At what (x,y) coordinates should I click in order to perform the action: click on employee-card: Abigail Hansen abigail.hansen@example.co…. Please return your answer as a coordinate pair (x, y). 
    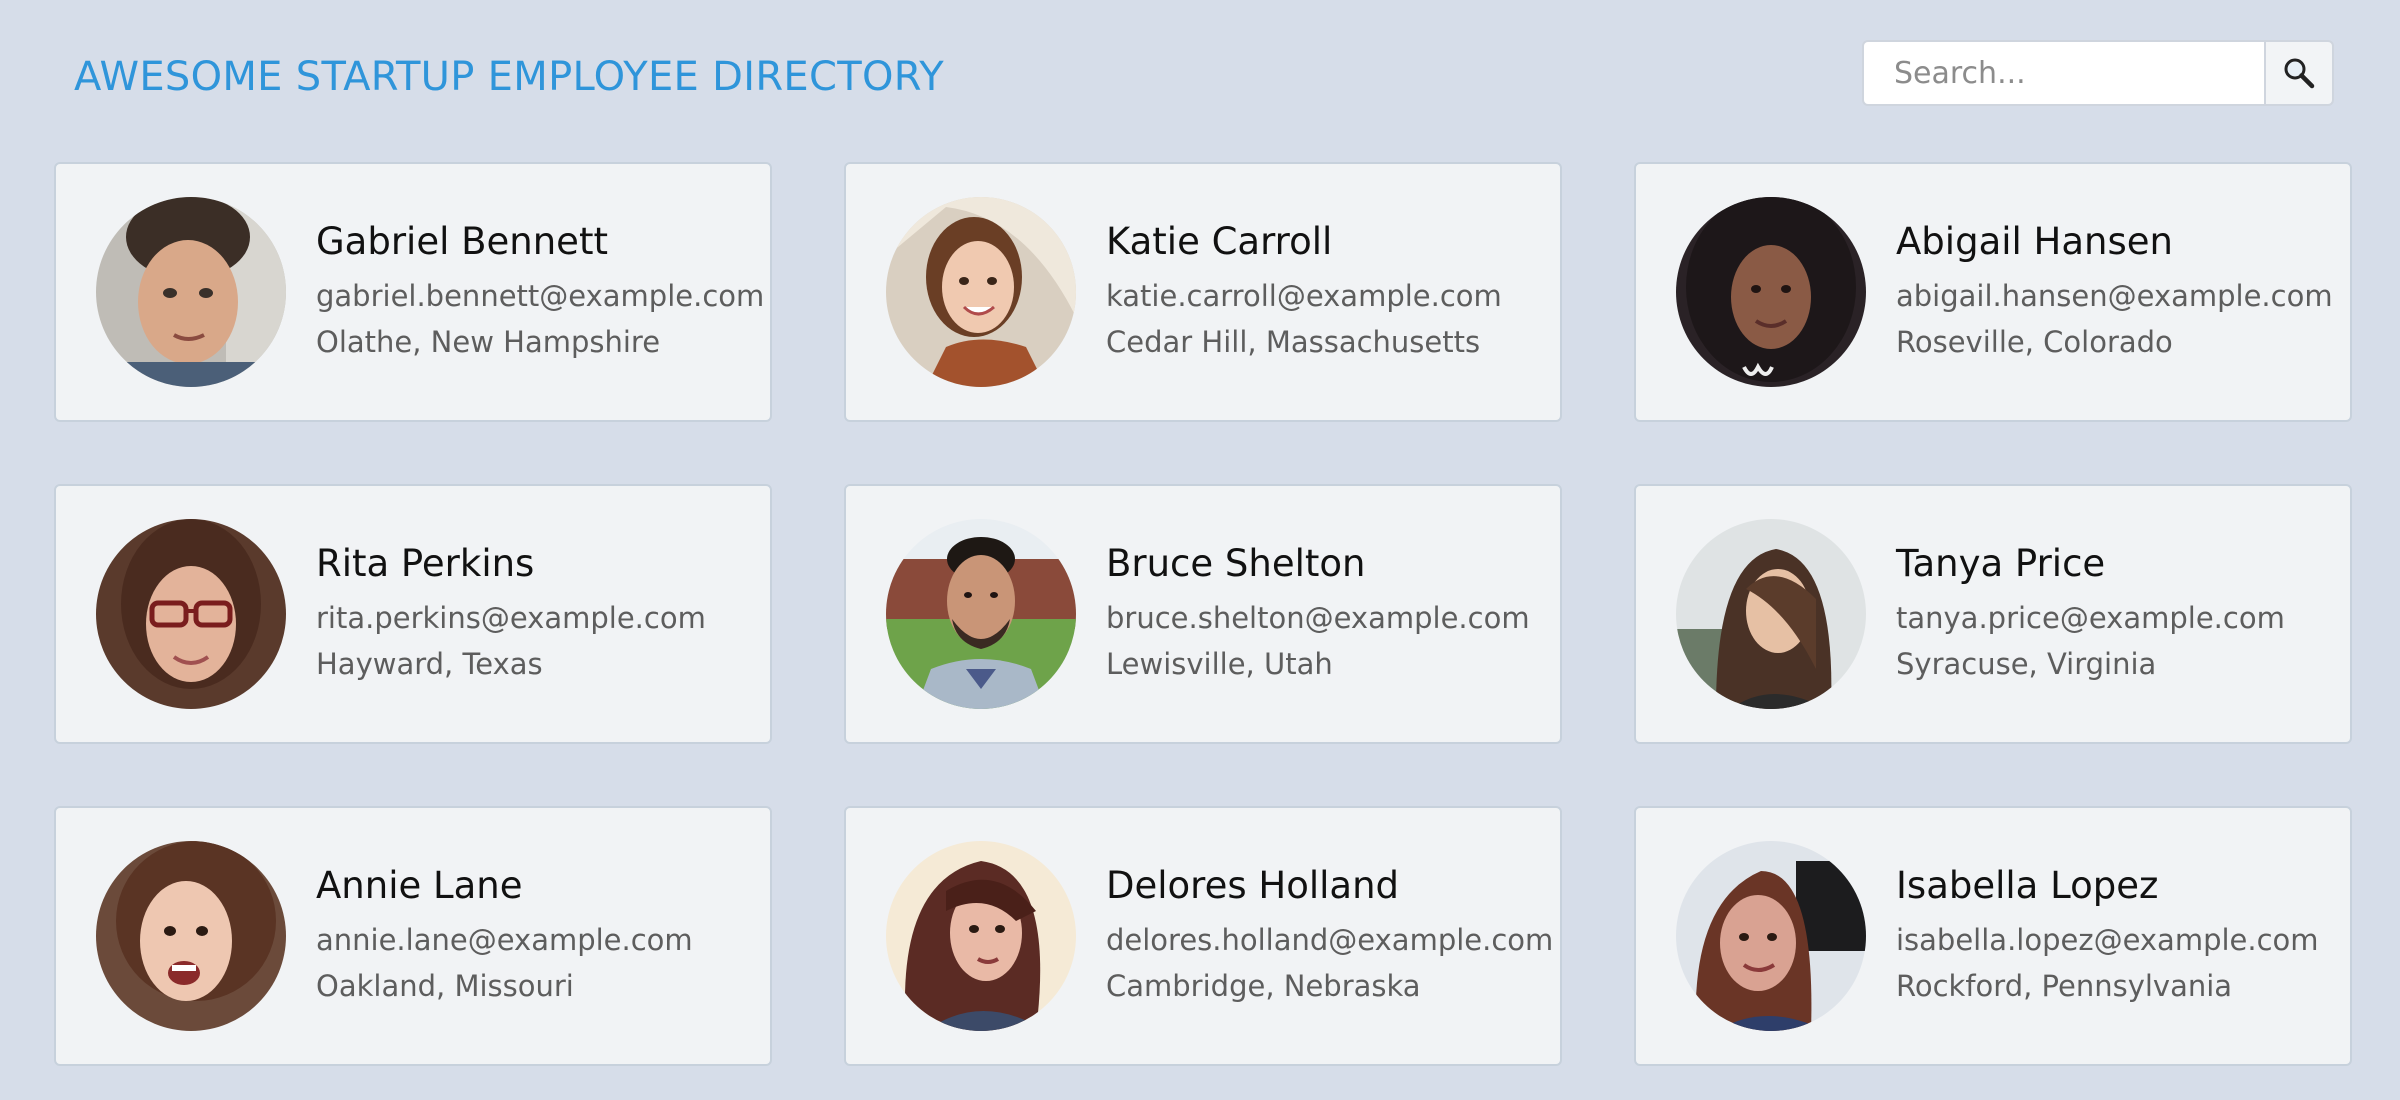
    Looking at the image, I should click on (1993, 292).